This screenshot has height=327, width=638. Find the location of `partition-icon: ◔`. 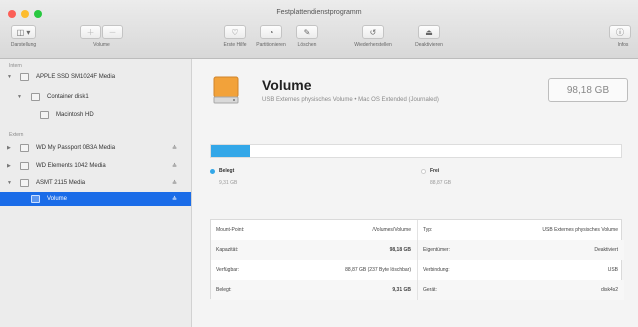

partition-icon: ◔ is located at coordinates (271, 32).